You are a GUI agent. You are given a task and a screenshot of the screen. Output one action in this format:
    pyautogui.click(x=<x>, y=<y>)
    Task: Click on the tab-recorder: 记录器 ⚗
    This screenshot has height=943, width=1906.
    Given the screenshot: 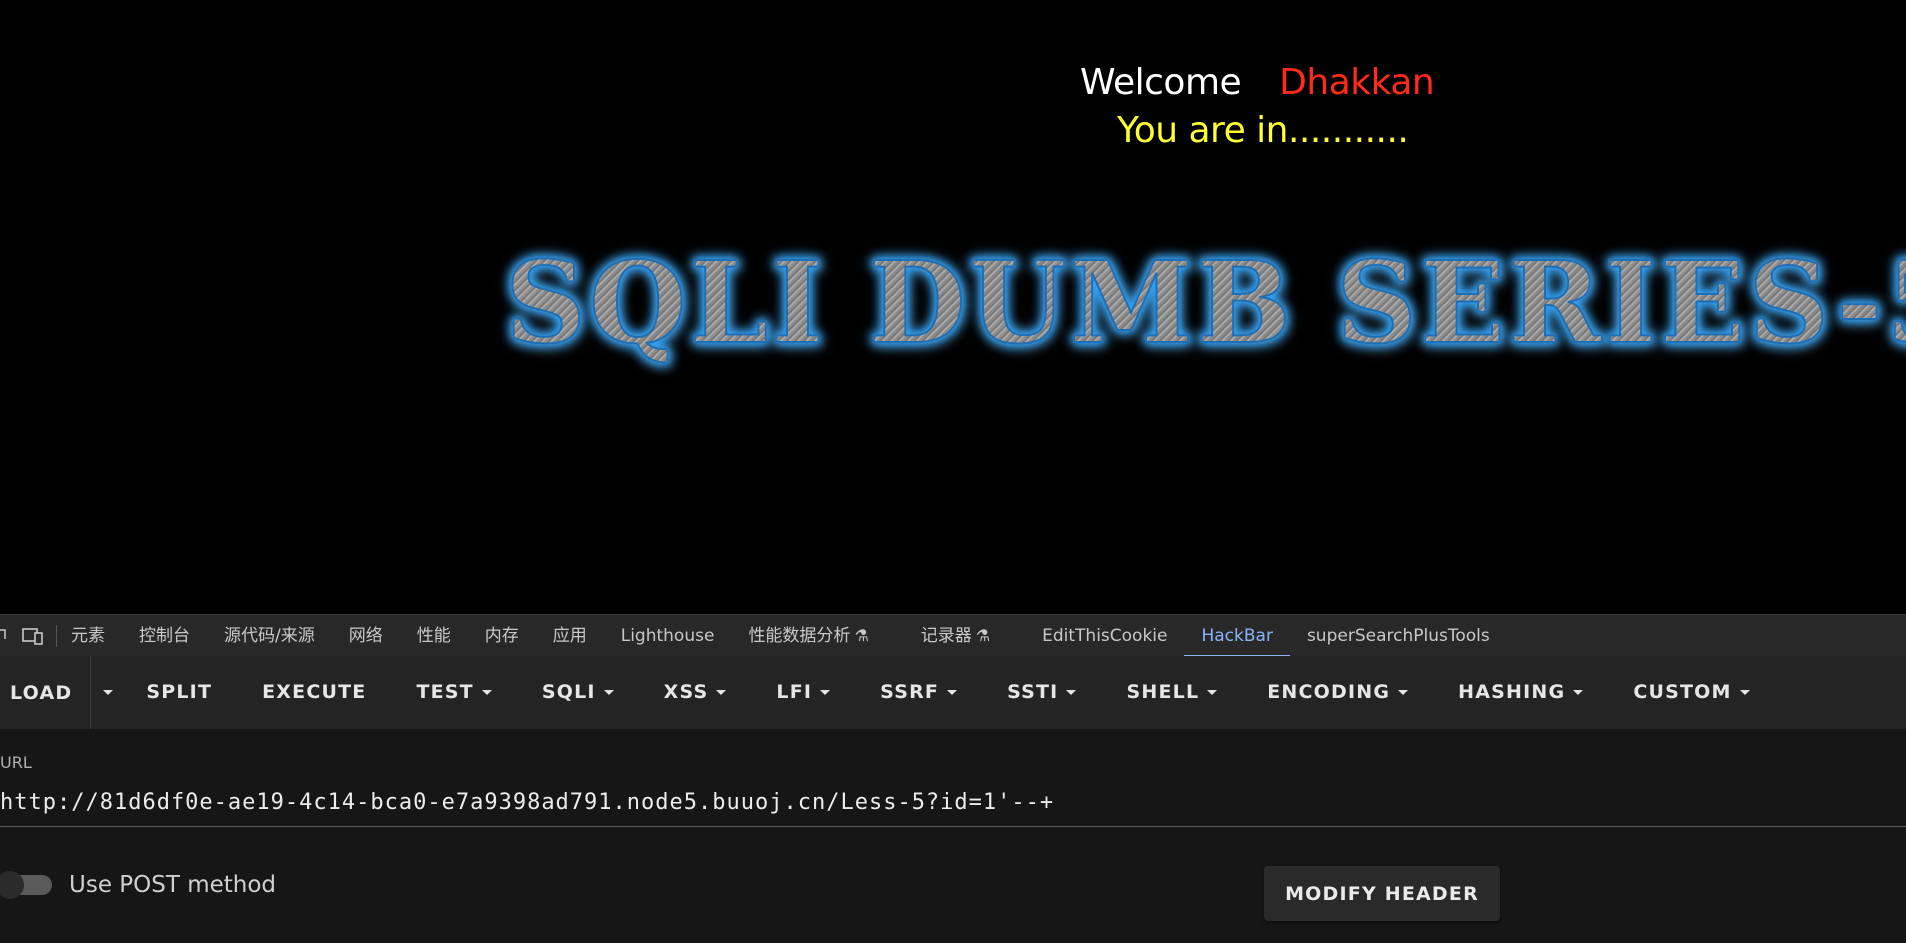 What is the action you would take?
    pyautogui.click(x=955, y=636)
    